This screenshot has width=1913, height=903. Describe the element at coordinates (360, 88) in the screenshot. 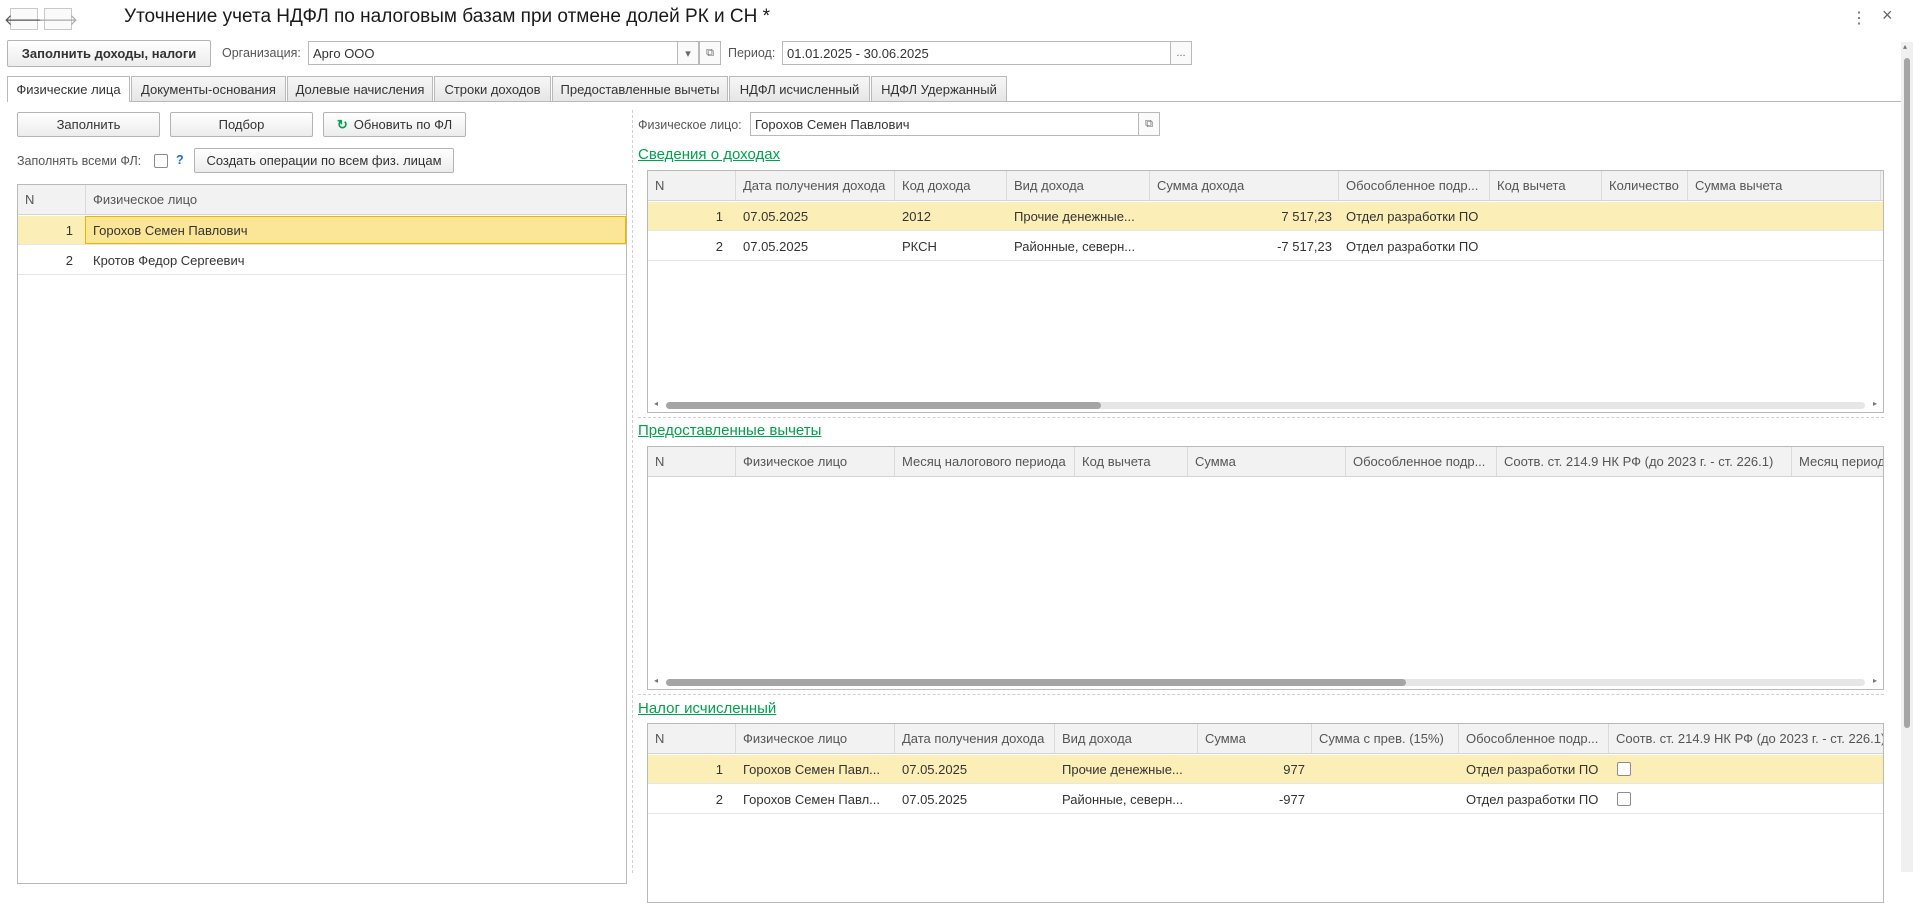

I see `tab-share-accruals: Долевые начисления` at that location.